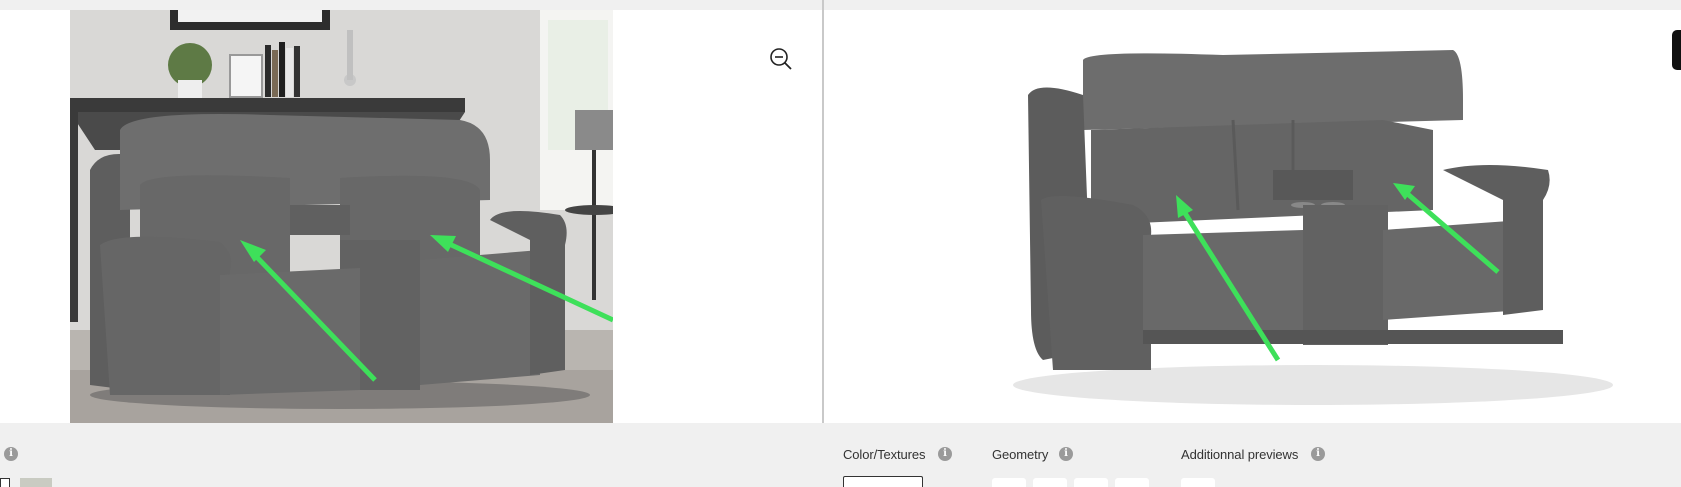  I want to click on section-label-additional-previews: Additionnal previews, so click(1240, 454).